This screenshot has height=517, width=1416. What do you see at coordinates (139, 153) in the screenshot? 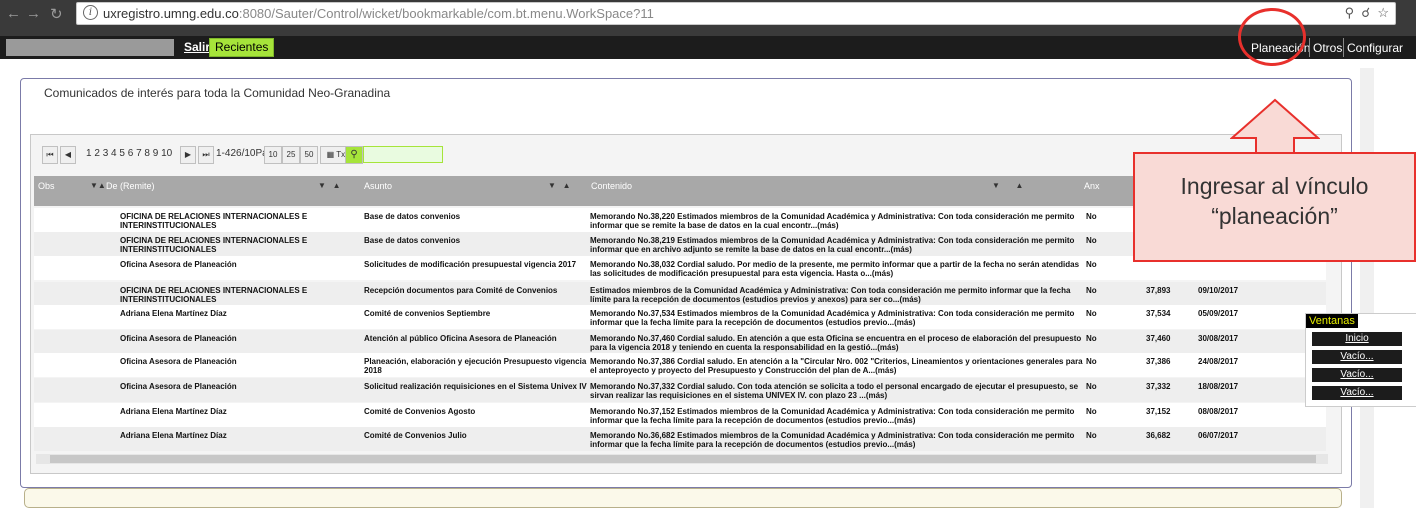
I see `page-link: 7` at bounding box center [139, 153].